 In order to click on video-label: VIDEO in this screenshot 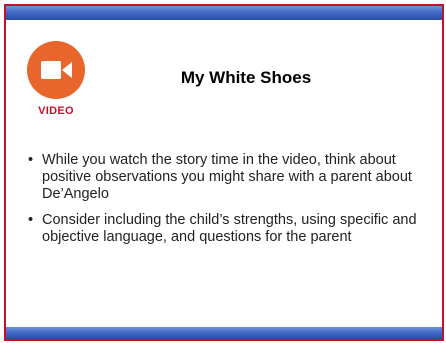, I will do `click(56, 111)`.